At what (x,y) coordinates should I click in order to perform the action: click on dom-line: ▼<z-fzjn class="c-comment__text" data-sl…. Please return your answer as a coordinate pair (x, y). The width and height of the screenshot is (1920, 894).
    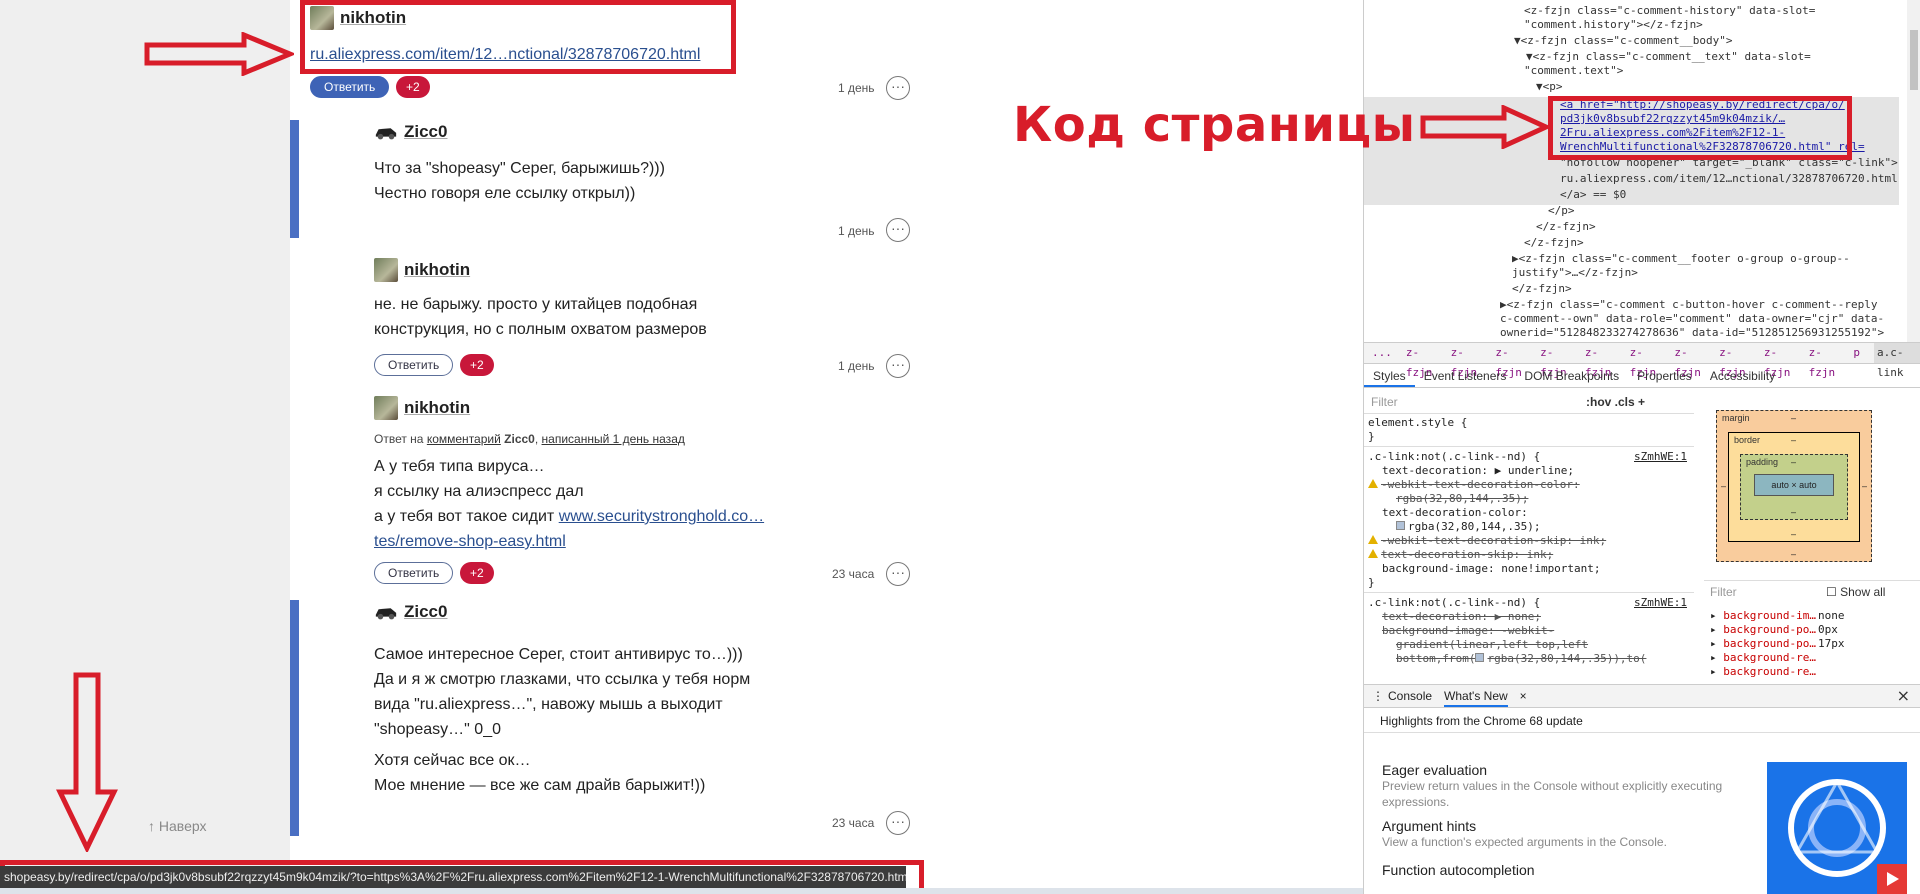
    Looking at the image, I should click on (1668, 56).